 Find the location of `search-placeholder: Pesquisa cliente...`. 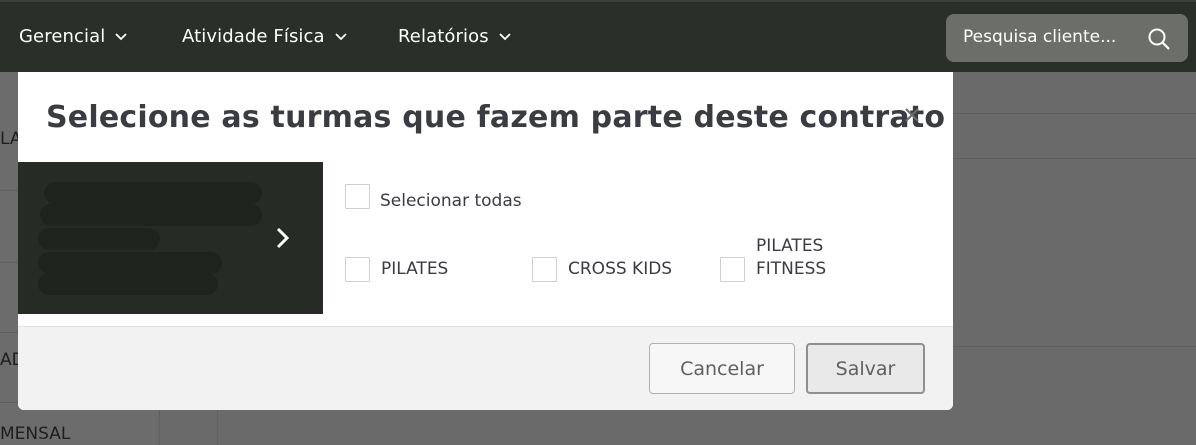

search-placeholder: Pesquisa cliente... is located at coordinates (1040, 37).